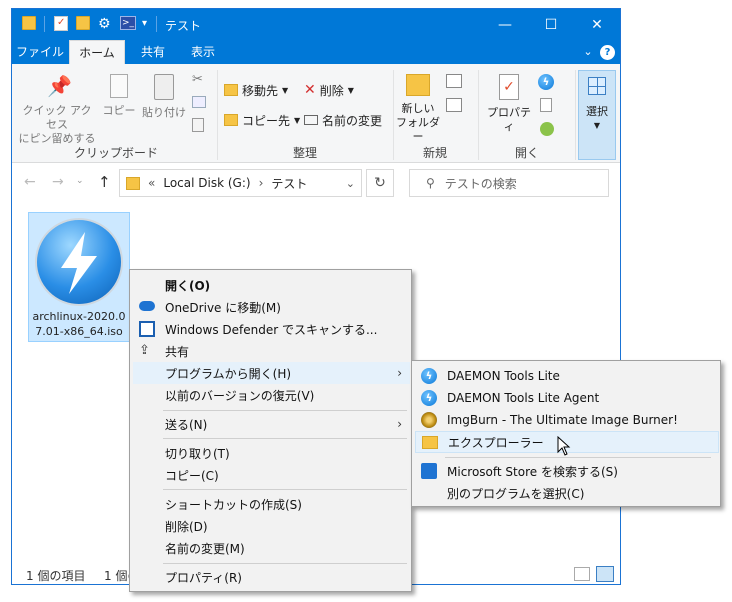  Describe the element at coordinates (418, 122) in the screenshot. I see `new-folder-label: 新しい フォルダー` at that location.